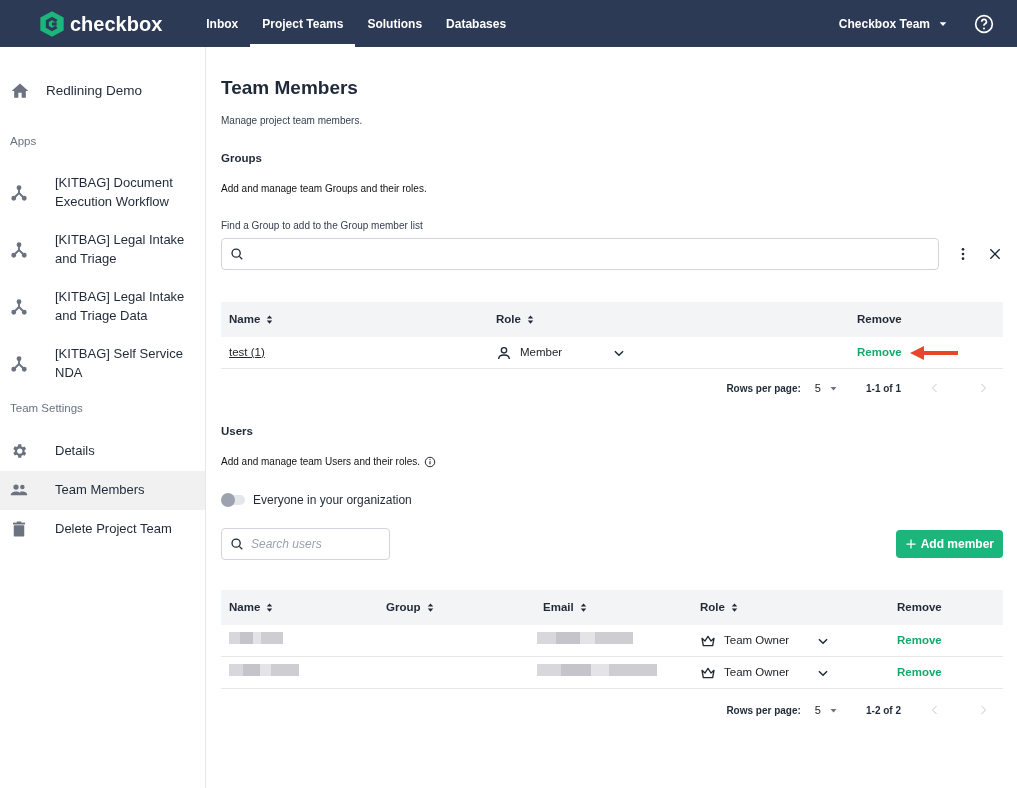 The height and width of the screenshot is (788, 1017). What do you see at coordinates (893, 23) in the screenshot?
I see `team-menu: Checkbox Team` at bounding box center [893, 23].